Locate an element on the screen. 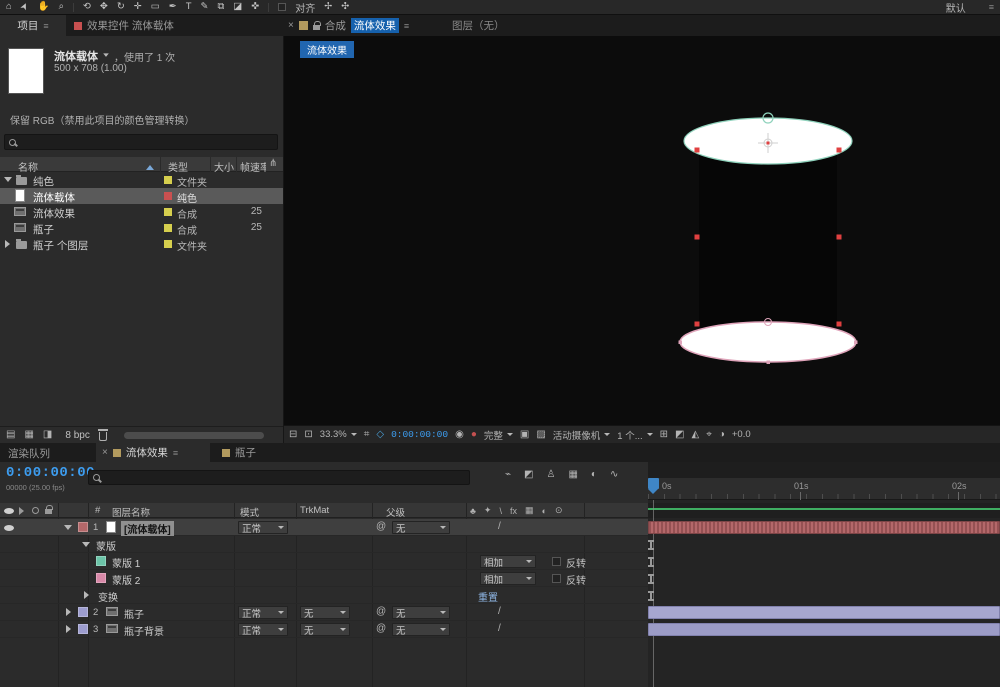 The height and width of the screenshot is (687, 1000). anchor-center is located at coordinates (768, 143).